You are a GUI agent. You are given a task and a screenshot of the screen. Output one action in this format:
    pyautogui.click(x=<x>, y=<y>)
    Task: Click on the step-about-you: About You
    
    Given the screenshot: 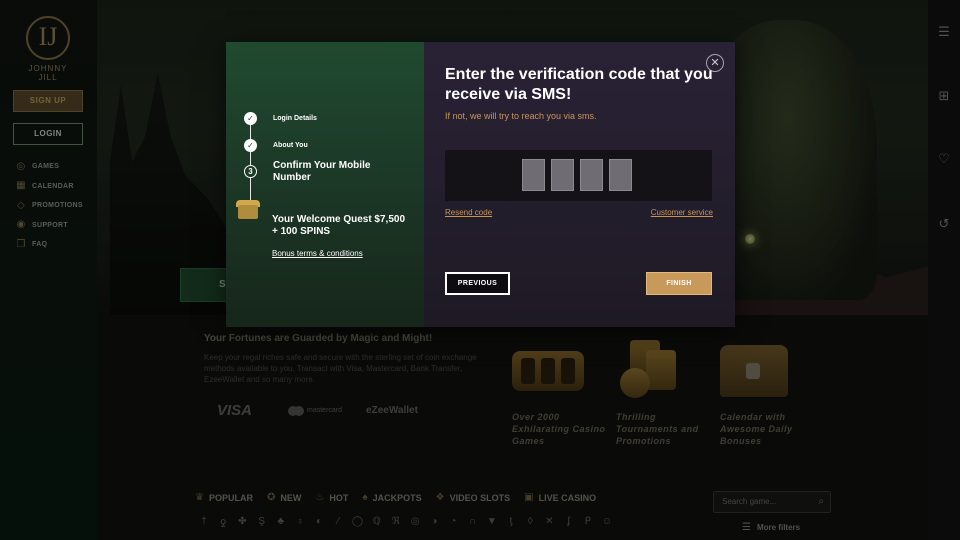 What is the action you would take?
    pyautogui.click(x=290, y=145)
    